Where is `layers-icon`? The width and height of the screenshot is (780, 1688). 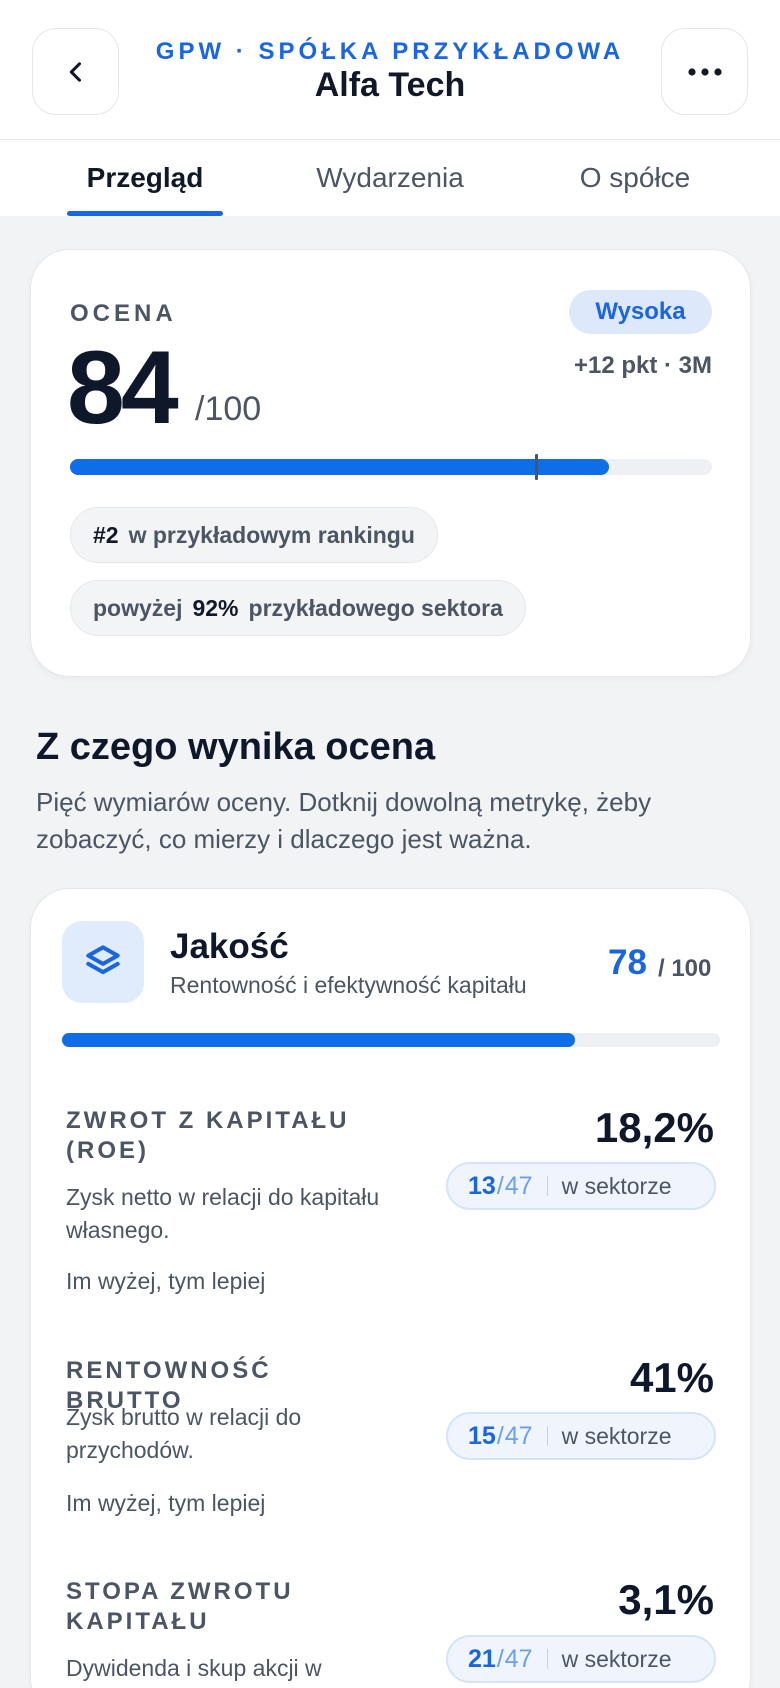 layers-icon is located at coordinates (103, 960).